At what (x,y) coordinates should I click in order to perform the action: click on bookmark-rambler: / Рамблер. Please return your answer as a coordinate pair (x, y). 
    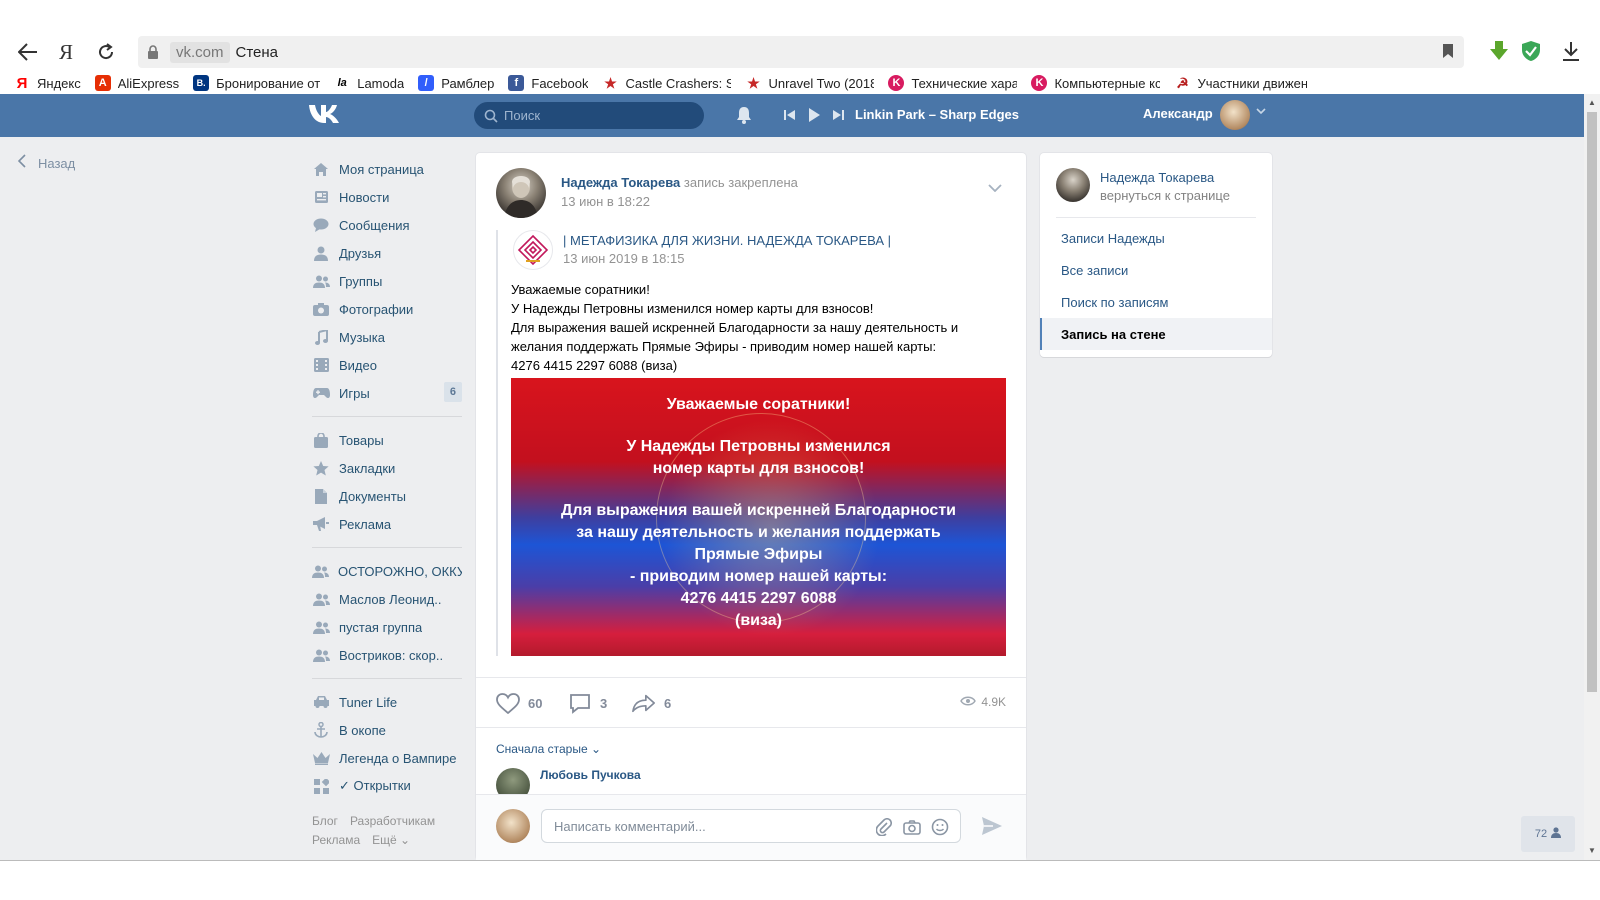
    Looking at the image, I should click on (456, 83).